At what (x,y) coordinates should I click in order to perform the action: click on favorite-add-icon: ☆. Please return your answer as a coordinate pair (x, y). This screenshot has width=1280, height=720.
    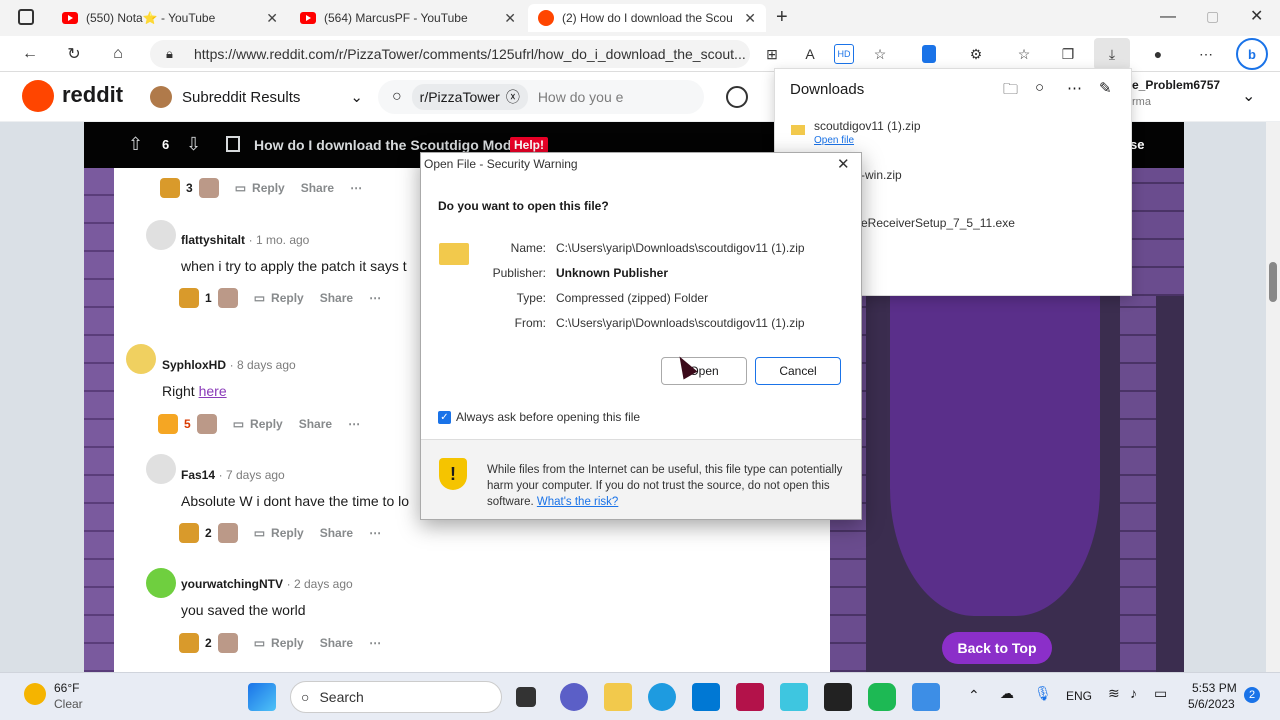
    Looking at the image, I should click on (880, 54).